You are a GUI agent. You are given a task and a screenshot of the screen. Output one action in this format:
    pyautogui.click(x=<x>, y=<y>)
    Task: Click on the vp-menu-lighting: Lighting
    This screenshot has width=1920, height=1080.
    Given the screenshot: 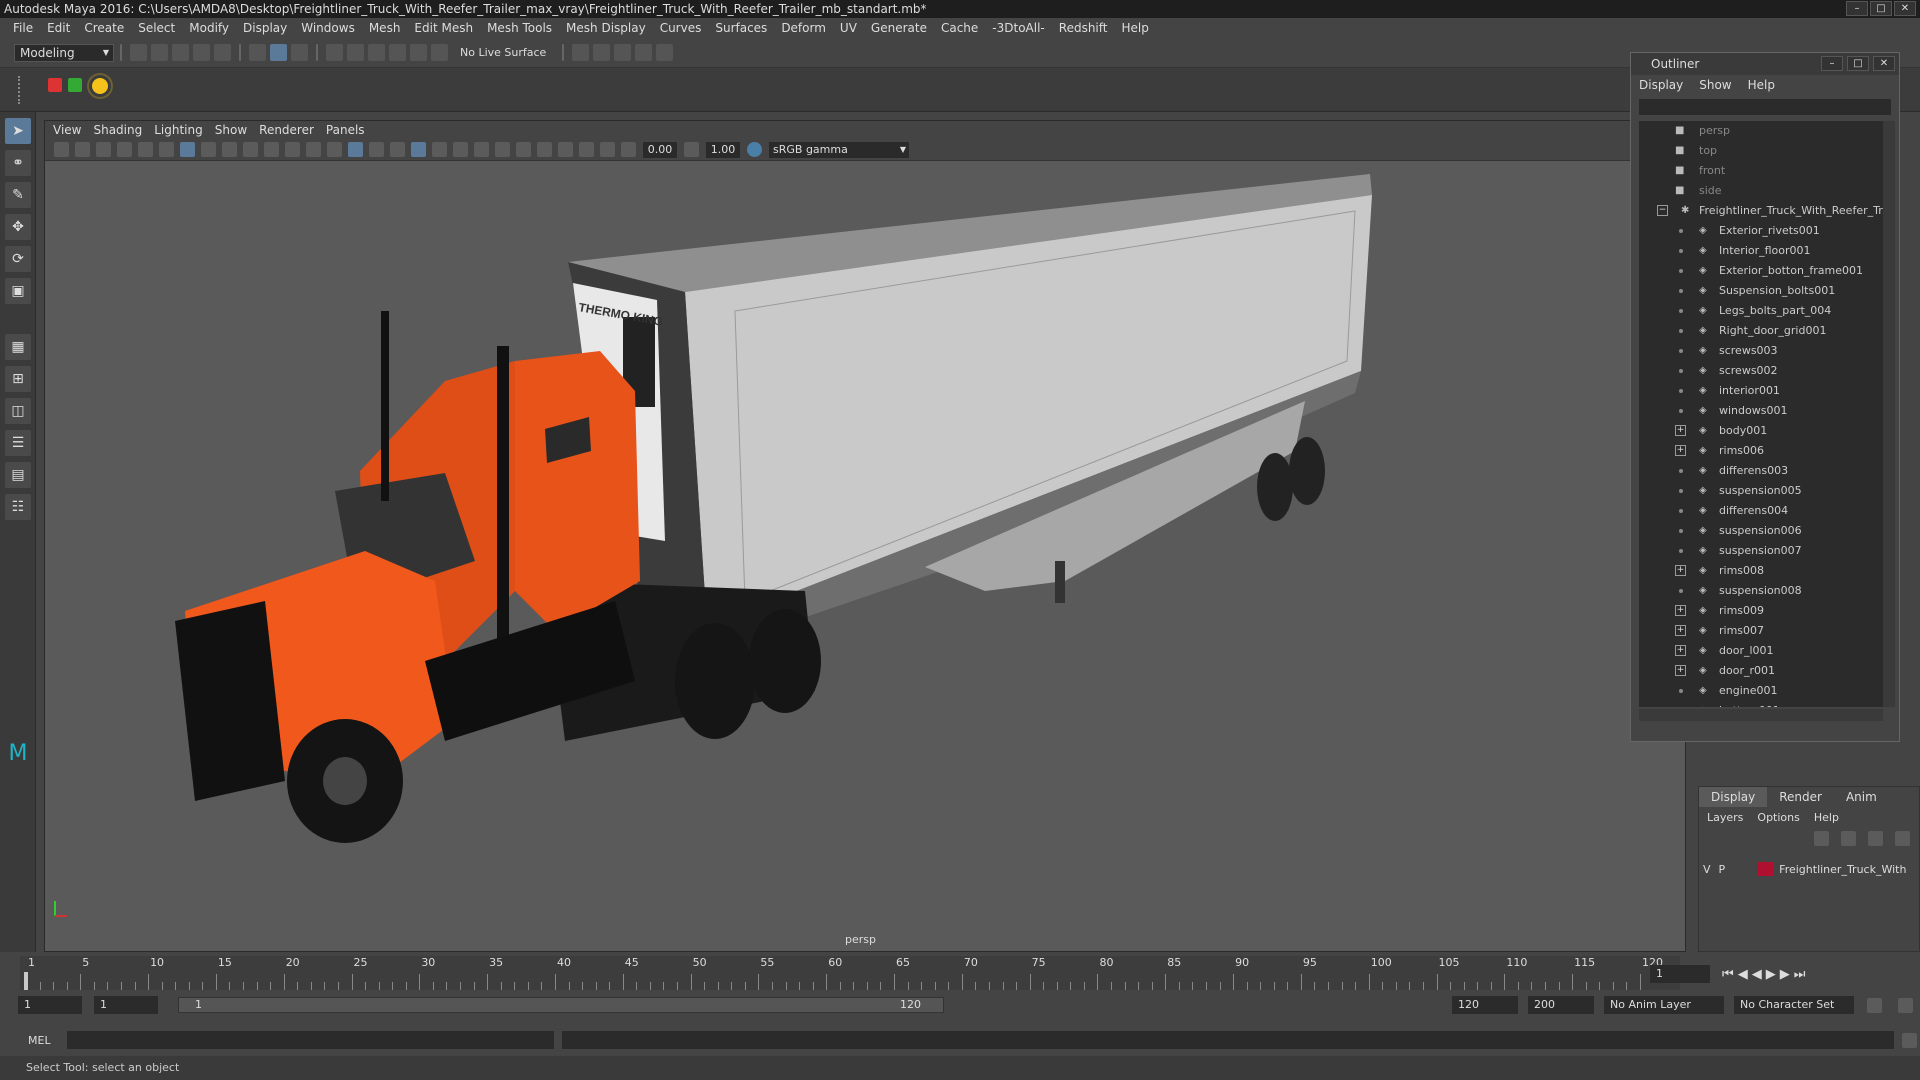 What is the action you would take?
    pyautogui.click(x=178, y=130)
    